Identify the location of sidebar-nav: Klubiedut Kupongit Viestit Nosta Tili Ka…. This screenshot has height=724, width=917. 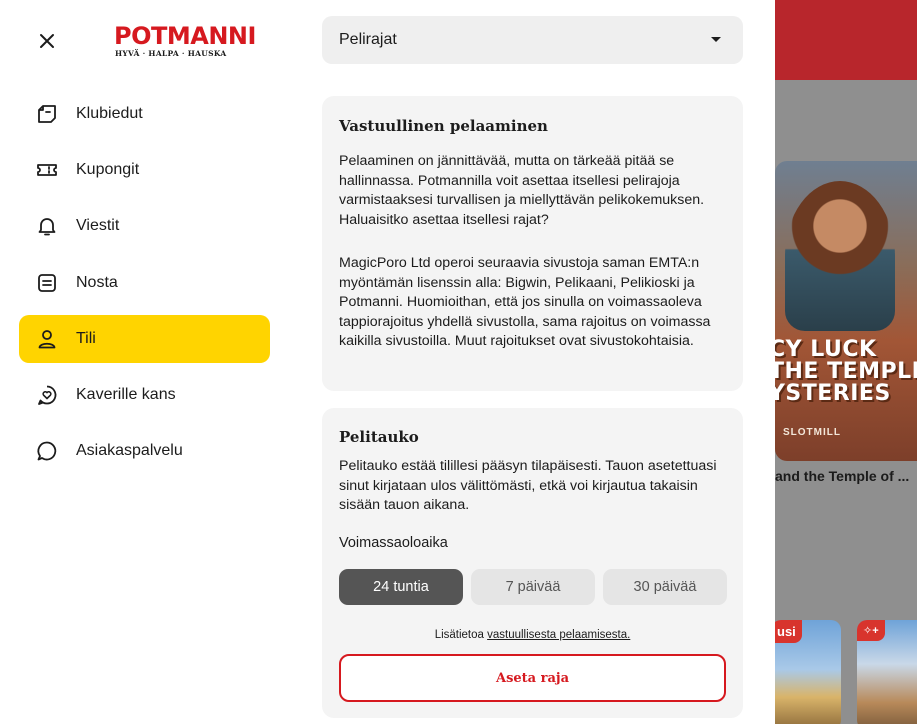
(144, 286).